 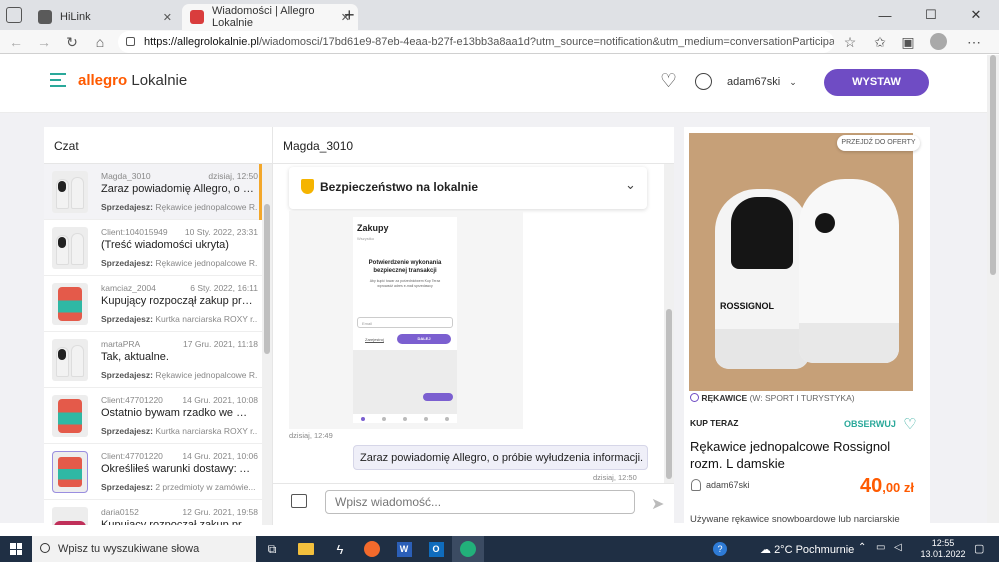 What do you see at coordinates (16, 549) in the screenshot?
I see `windows-start-icon` at bounding box center [16, 549].